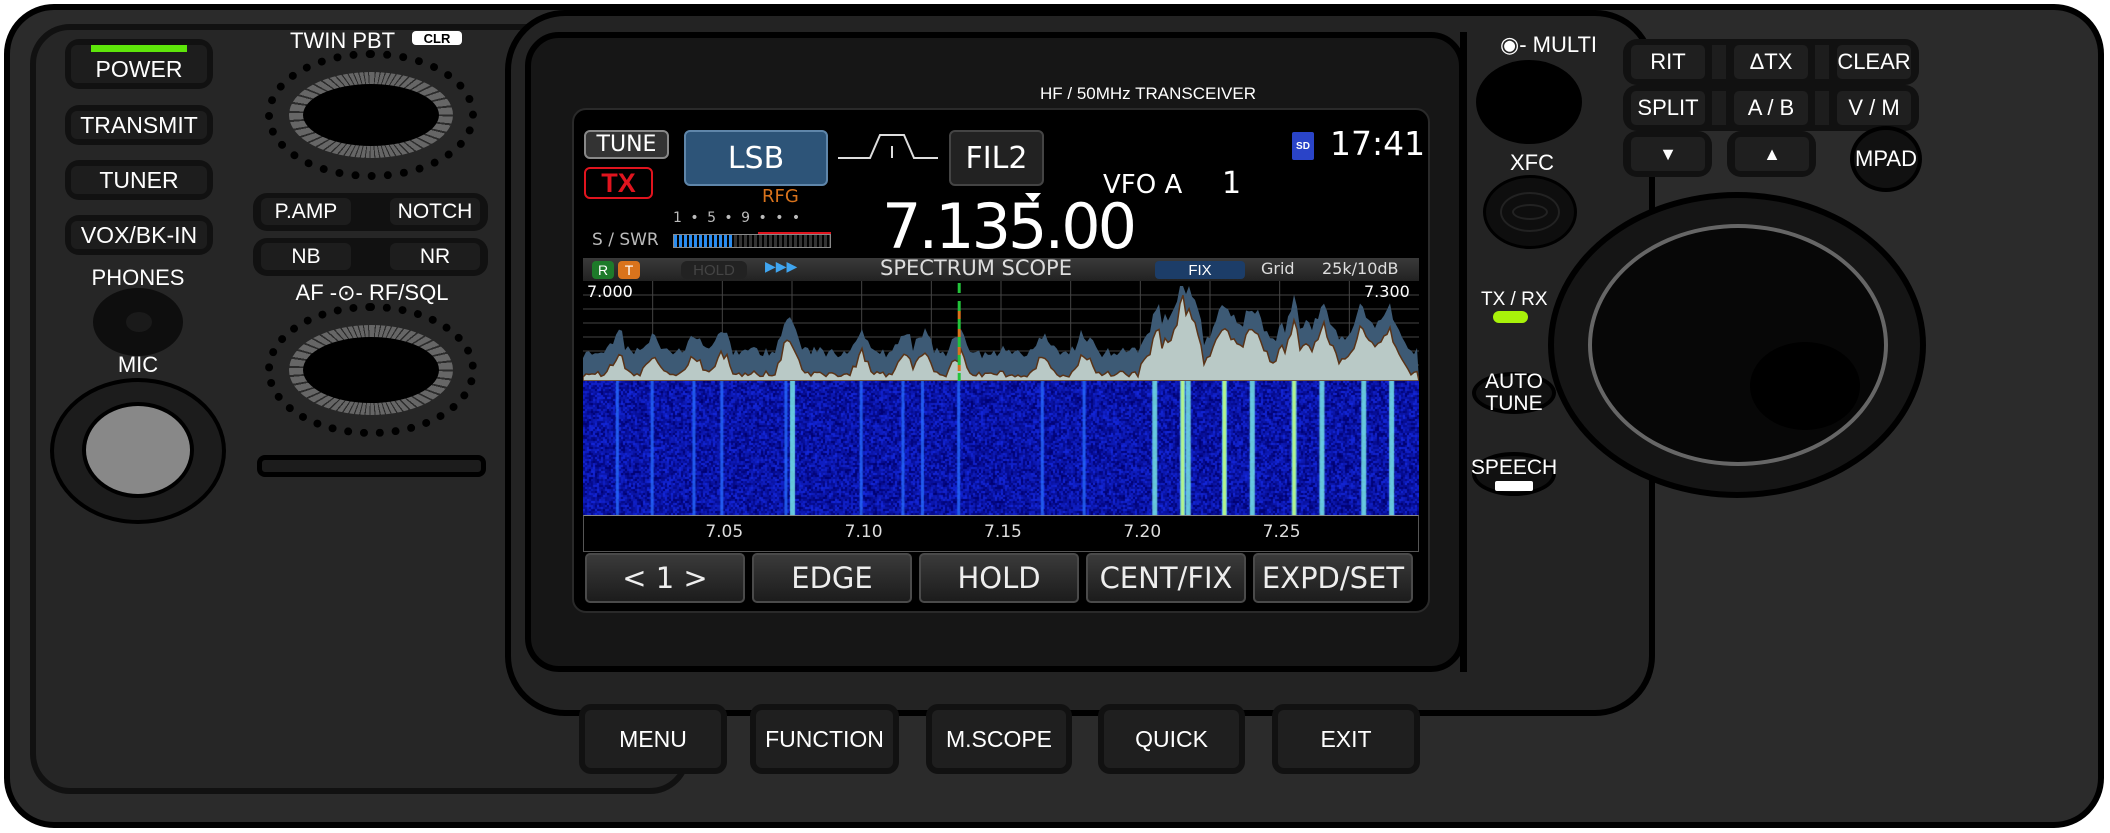 Image resolution: width=2110 pixels, height=833 pixels. I want to click on pamp-button: P.AMP, so click(306, 211).